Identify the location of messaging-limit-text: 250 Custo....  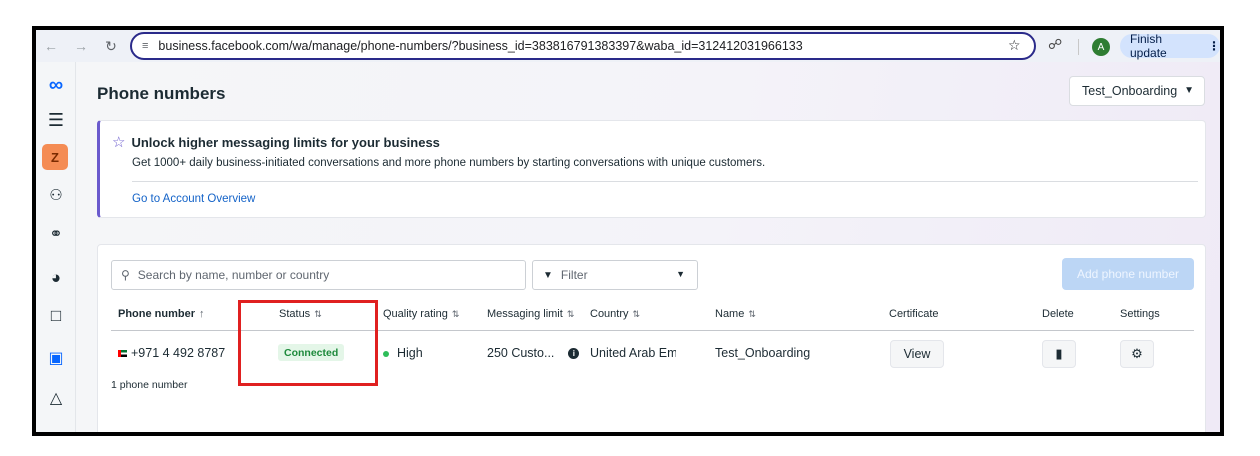
(521, 353).